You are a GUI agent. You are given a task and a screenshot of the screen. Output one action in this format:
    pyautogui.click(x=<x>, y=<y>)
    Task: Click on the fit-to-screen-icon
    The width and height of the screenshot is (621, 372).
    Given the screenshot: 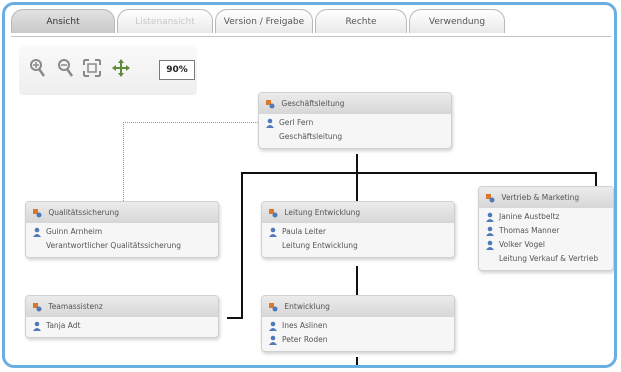 What is the action you would take?
    pyautogui.click(x=92, y=68)
    